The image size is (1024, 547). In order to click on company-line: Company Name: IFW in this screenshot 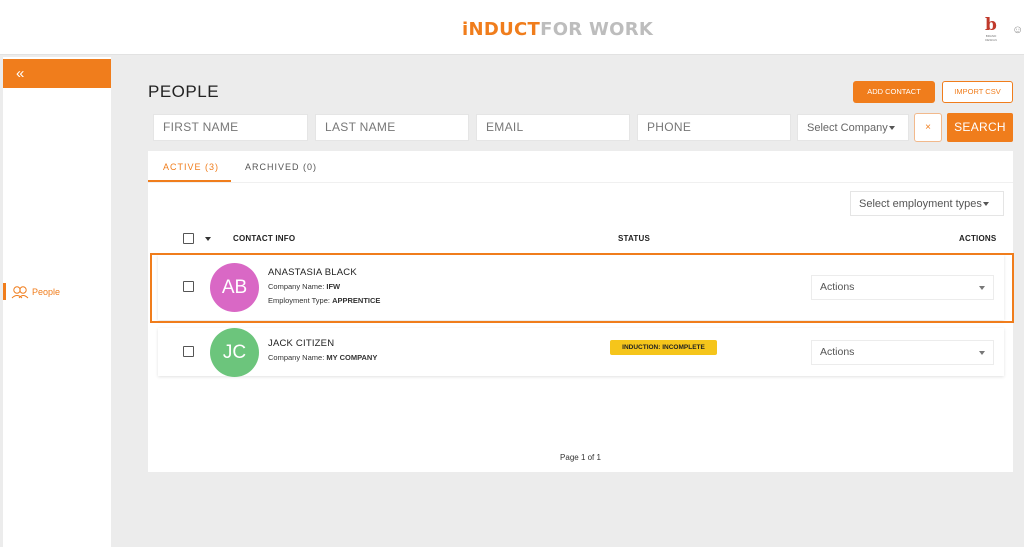, I will do `click(304, 286)`.